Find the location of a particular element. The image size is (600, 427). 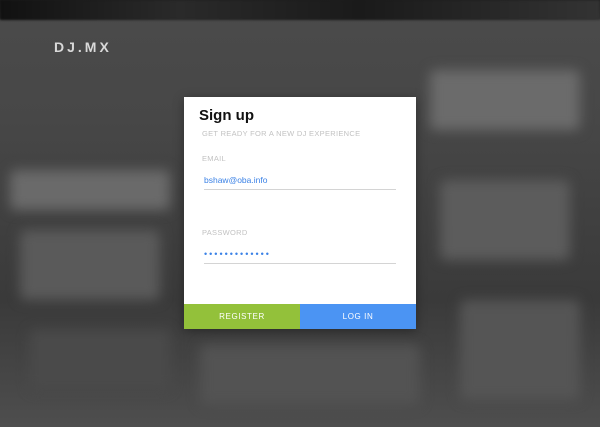

email-label: EMAIL is located at coordinates (214, 158).